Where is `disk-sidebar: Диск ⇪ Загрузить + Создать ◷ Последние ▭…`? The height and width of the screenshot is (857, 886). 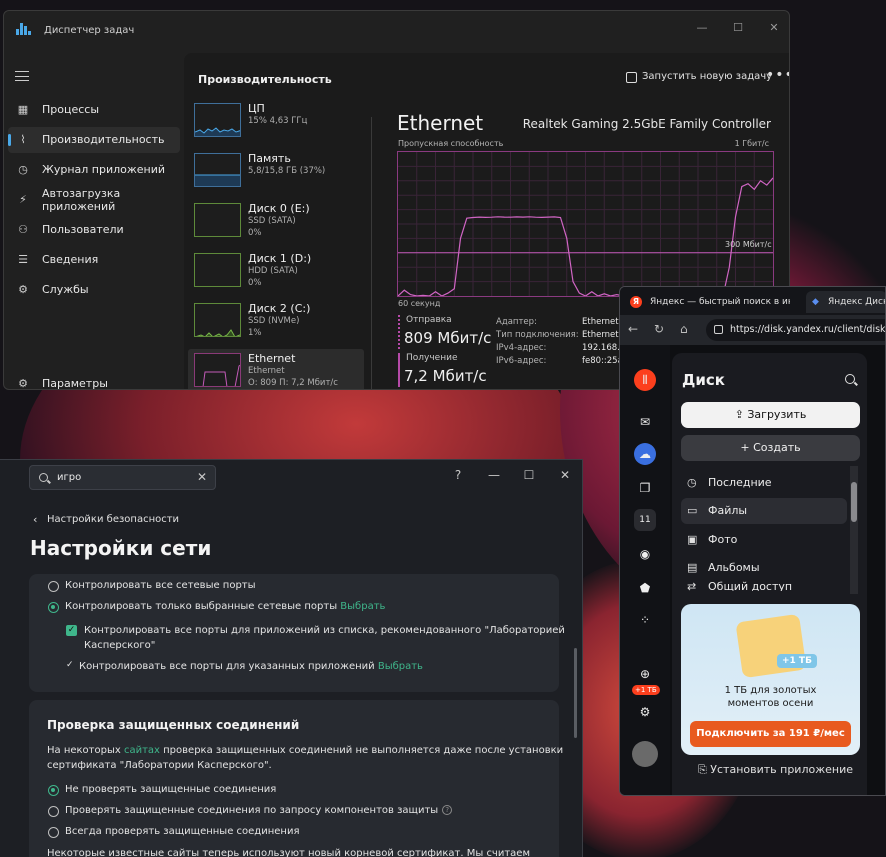
disk-sidebar: Диск ⇪ Загрузить + Создать ◷ Последние ▭… is located at coordinates (769, 574).